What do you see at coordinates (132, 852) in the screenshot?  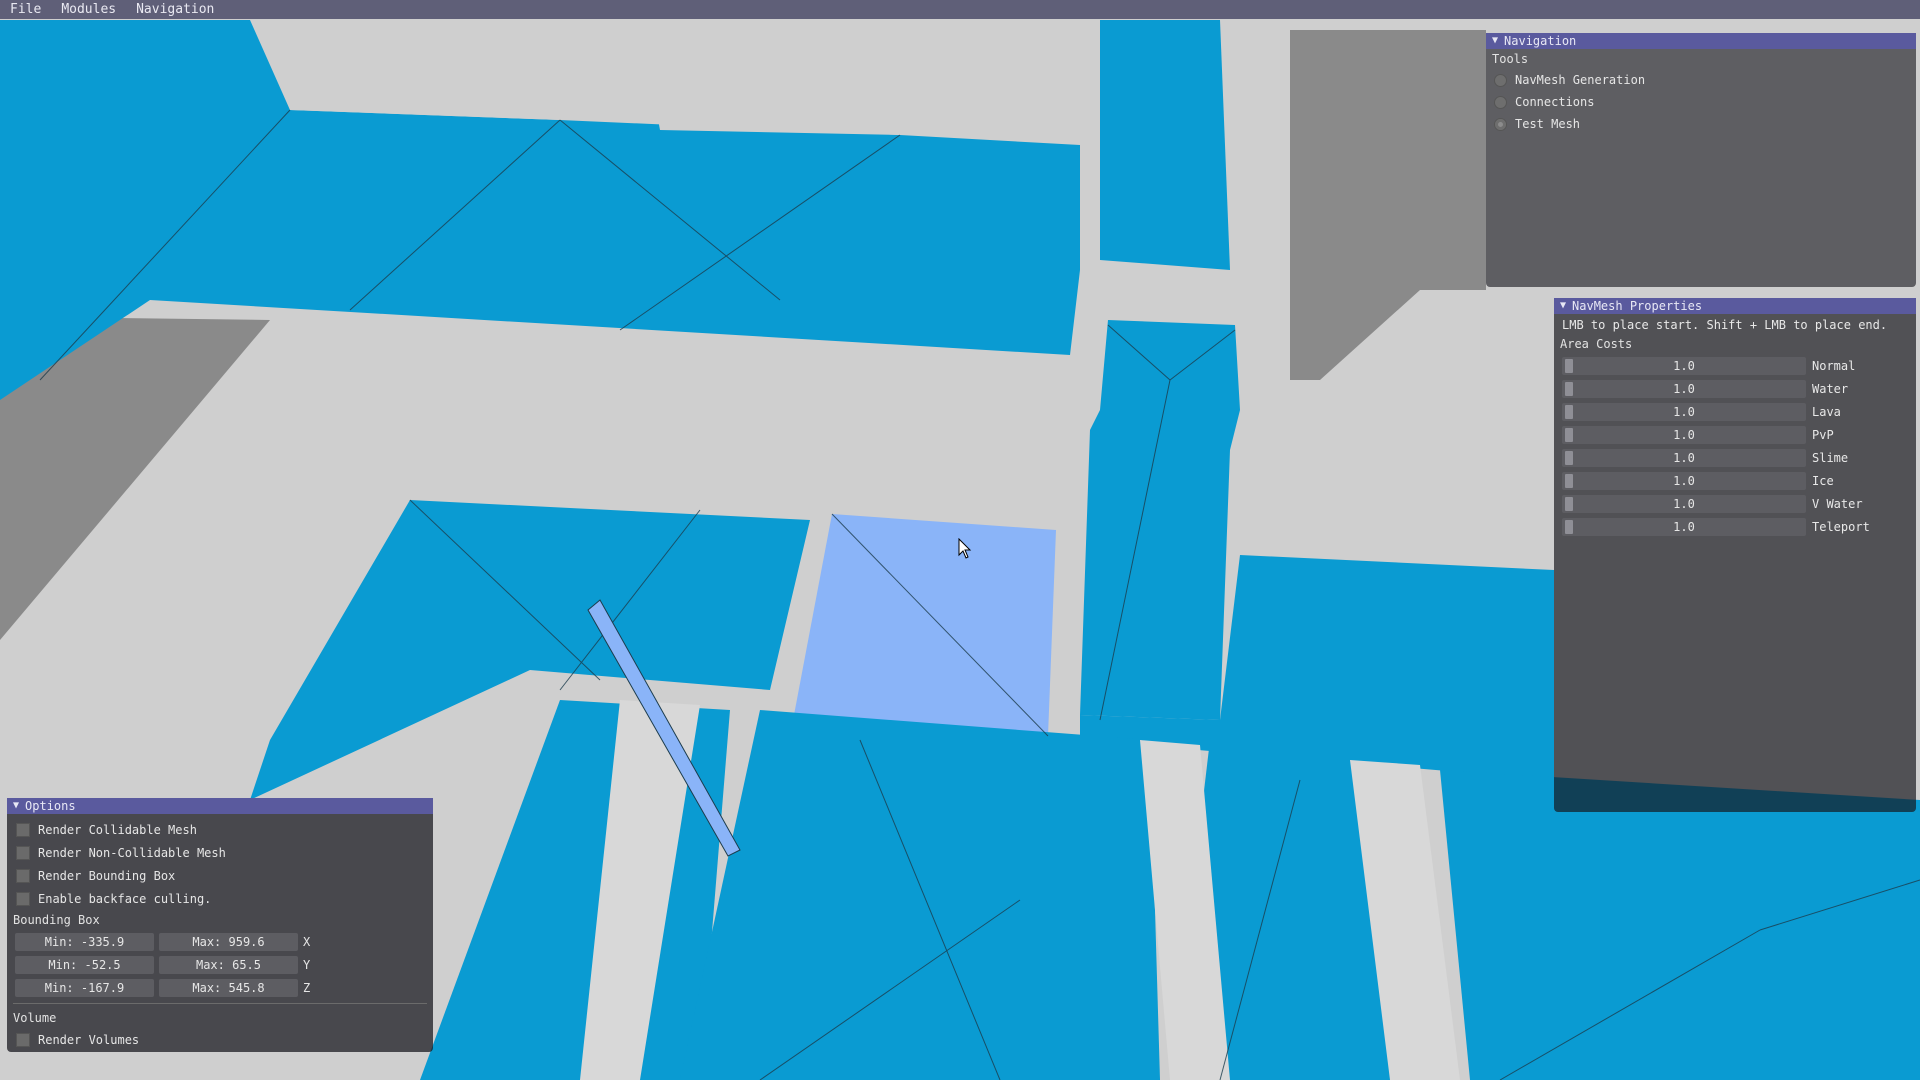 I see `check-label: Render Non-Collidable Mesh` at bounding box center [132, 852].